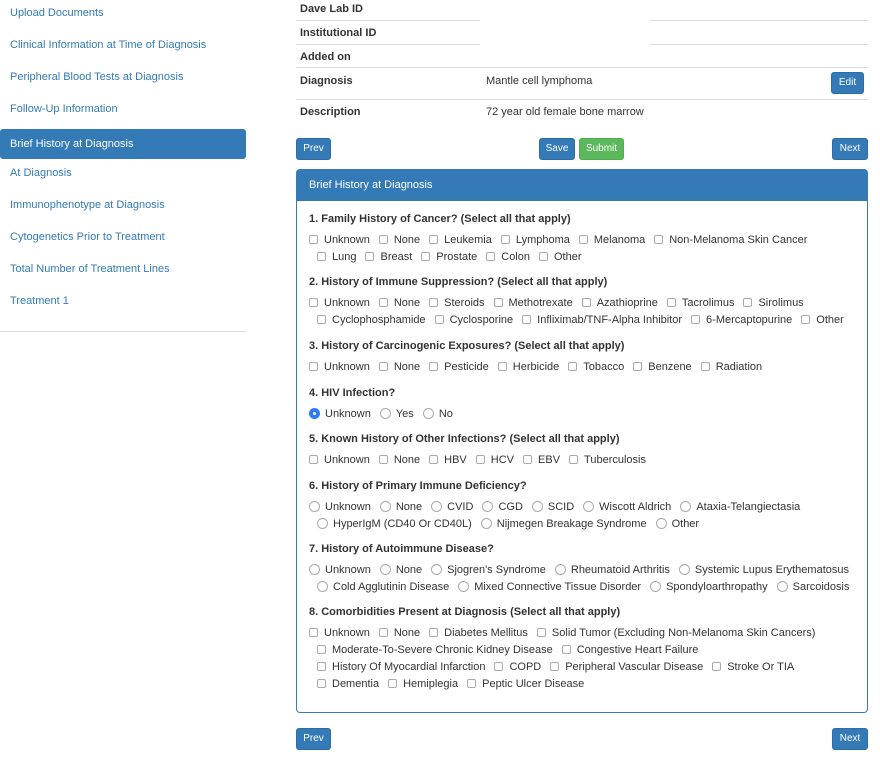  What do you see at coordinates (123, 272) in the screenshot?
I see `sidebar-item-treatment-lines: Total Number of Treatment Lines` at bounding box center [123, 272].